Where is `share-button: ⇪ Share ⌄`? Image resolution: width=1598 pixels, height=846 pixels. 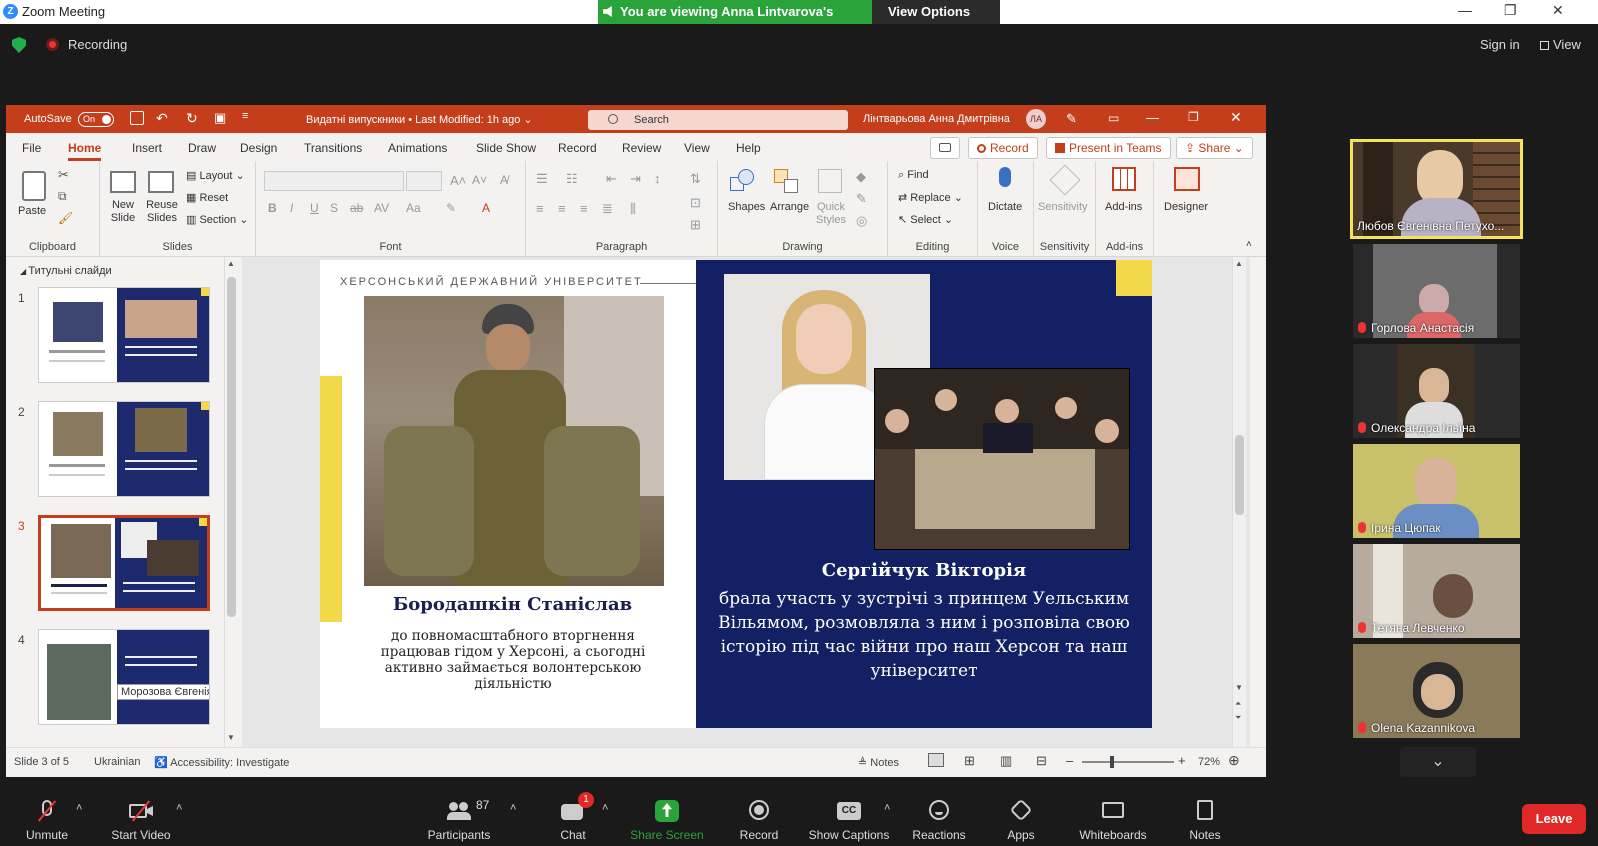
share-button: ⇪ Share ⌄ is located at coordinates (1214, 148).